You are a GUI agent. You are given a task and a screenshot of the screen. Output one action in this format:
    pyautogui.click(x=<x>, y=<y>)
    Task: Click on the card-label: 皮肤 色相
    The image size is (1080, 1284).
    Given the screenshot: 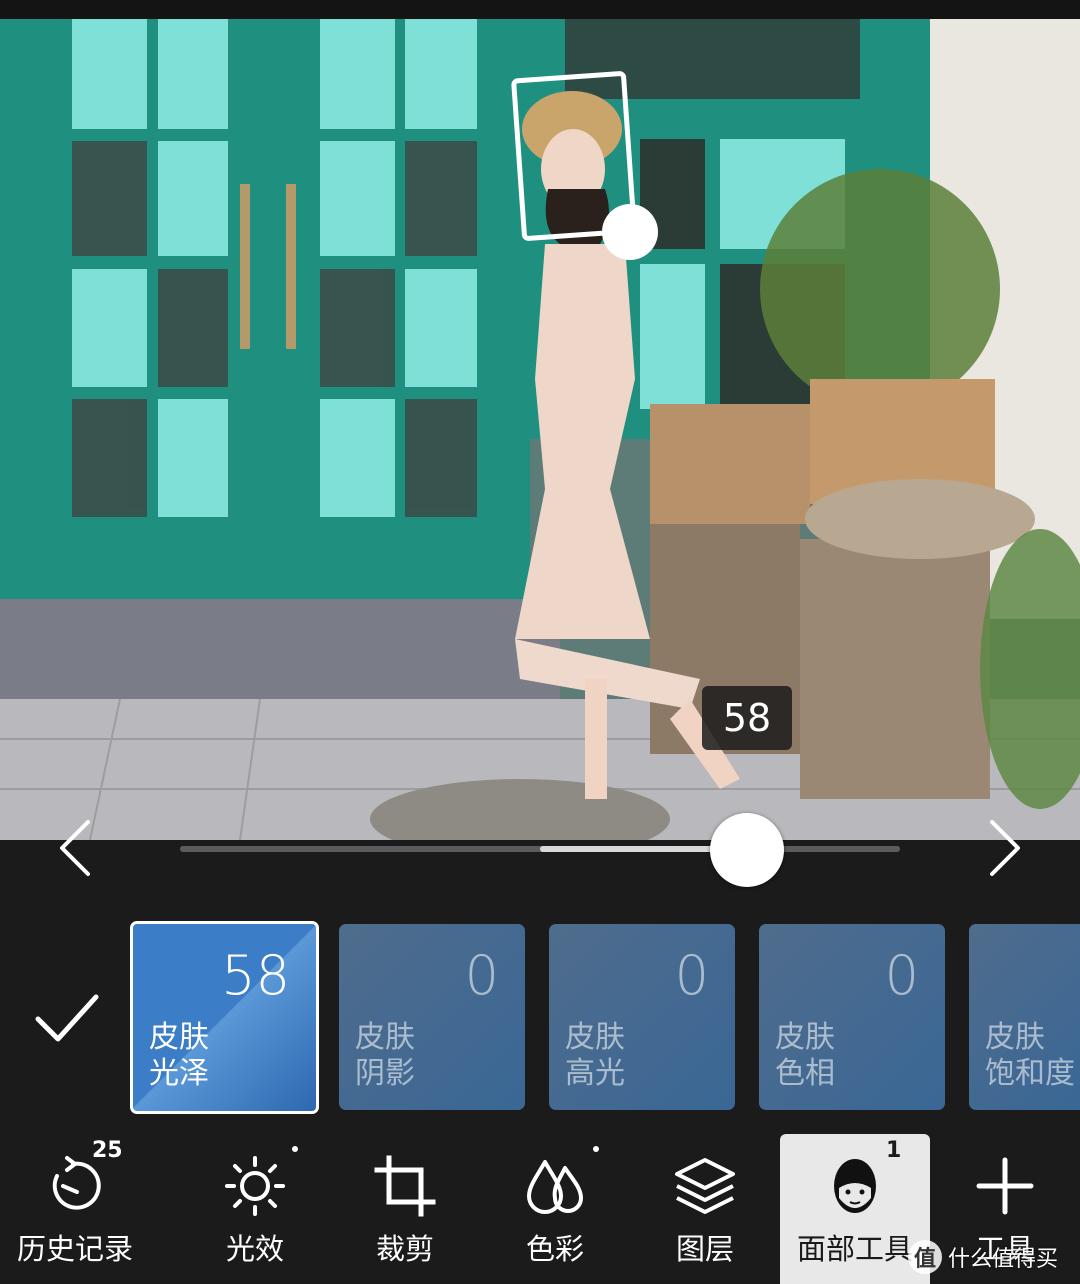 What is the action you would take?
    pyautogui.click(x=805, y=1055)
    